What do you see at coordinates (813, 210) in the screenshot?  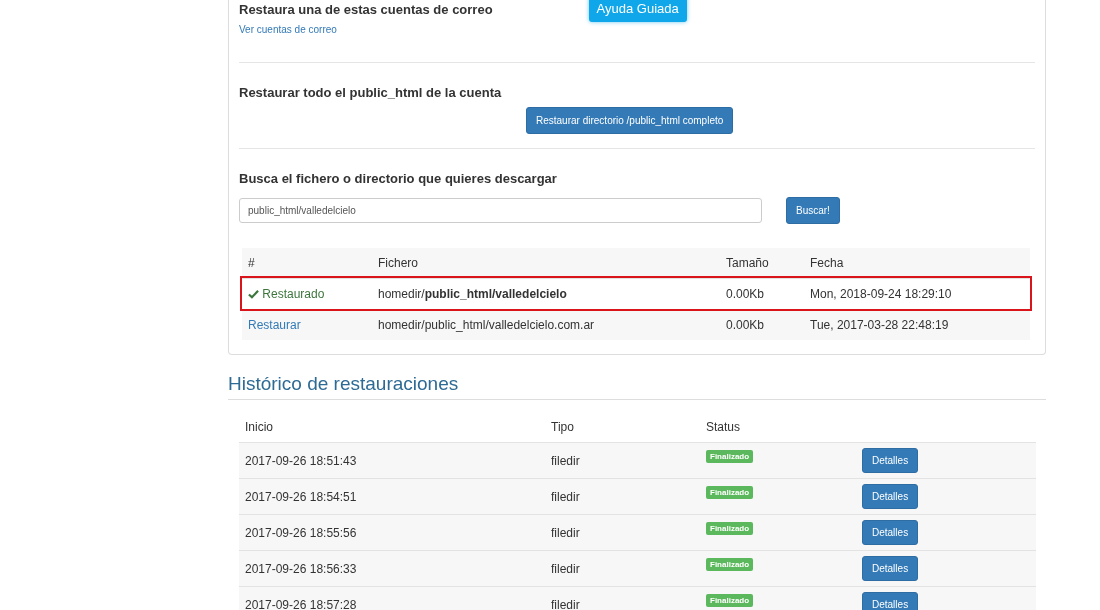 I see `search-button: Buscar!` at bounding box center [813, 210].